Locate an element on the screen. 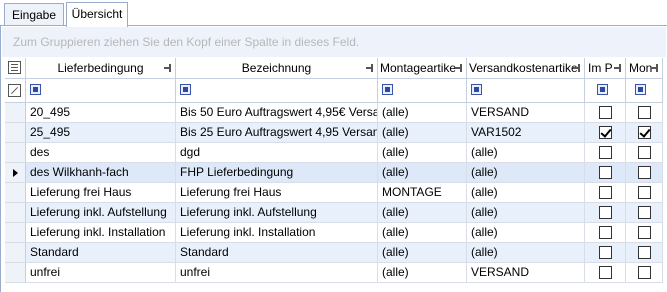 The height and width of the screenshot is (292, 667). cell-lieferbedingung: Lieferung inkl. Installation is located at coordinates (101, 232).